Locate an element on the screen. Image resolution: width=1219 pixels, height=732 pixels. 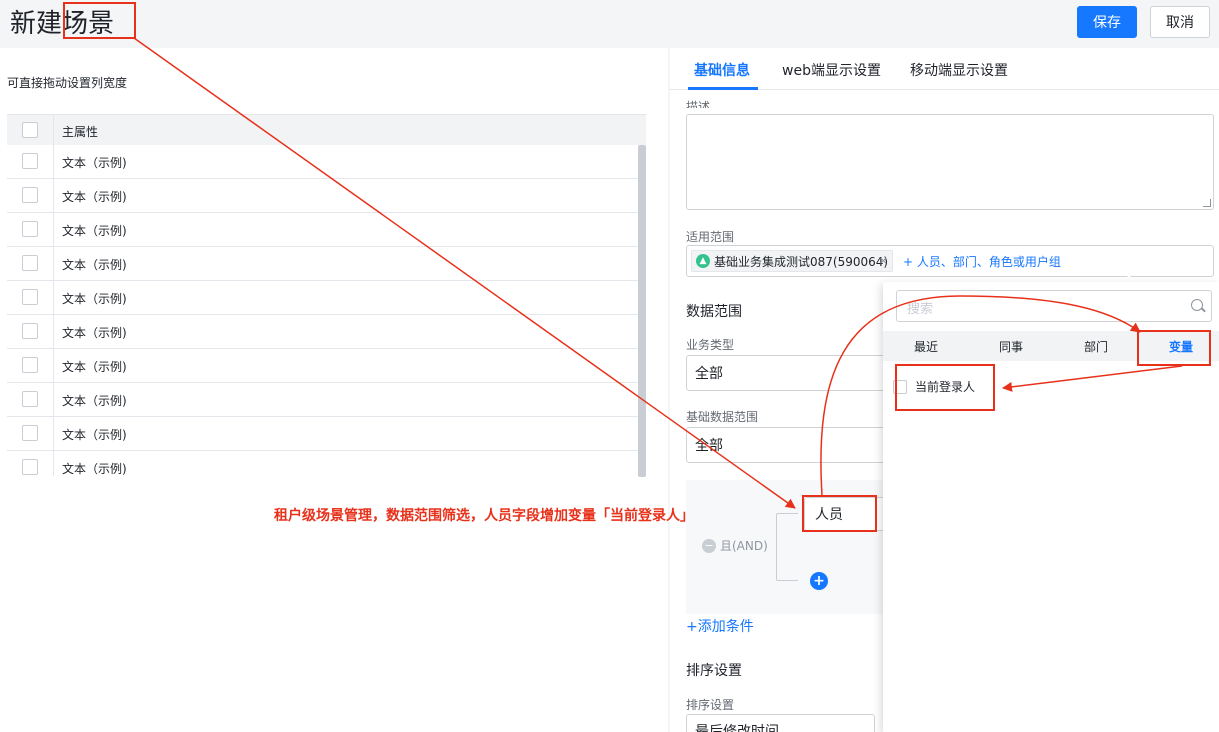
minus-circle-icon: − is located at coordinates (709, 545).